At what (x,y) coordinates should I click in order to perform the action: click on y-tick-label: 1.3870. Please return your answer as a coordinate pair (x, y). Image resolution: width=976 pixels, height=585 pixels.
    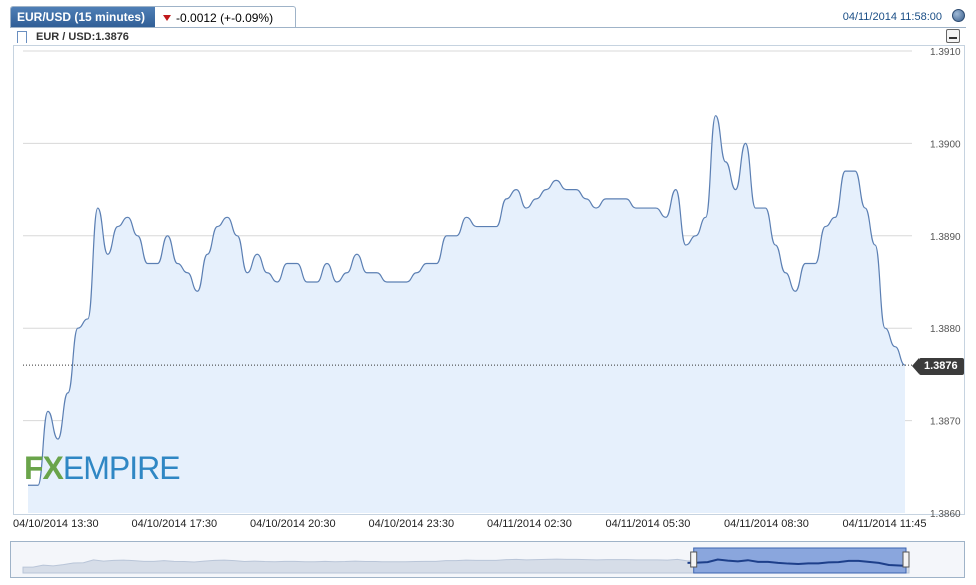
    Looking at the image, I should click on (945, 422).